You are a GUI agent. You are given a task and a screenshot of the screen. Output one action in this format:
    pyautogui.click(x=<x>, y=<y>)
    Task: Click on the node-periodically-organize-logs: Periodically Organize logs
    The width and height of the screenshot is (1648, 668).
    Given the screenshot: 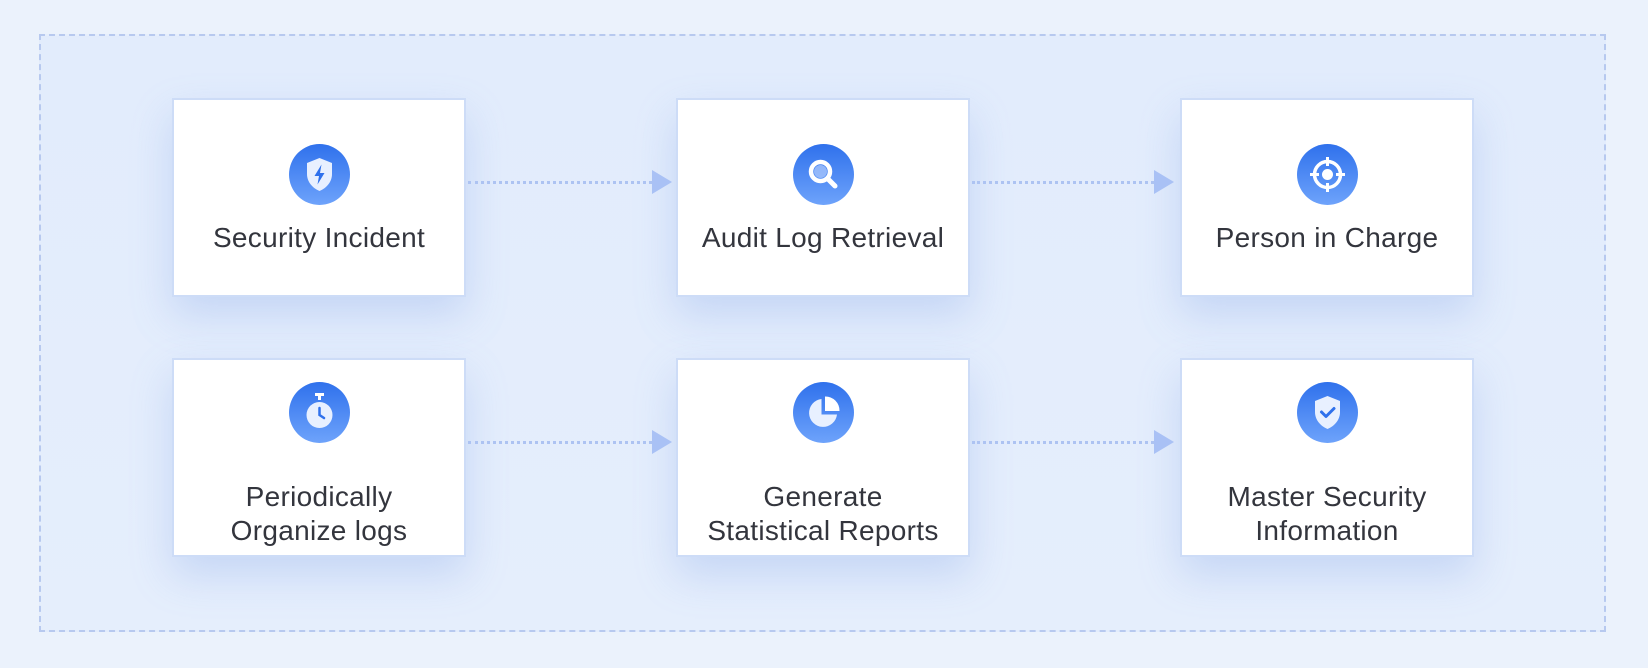 What is the action you would take?
    pyautogui.click(x=319, y=457)
    